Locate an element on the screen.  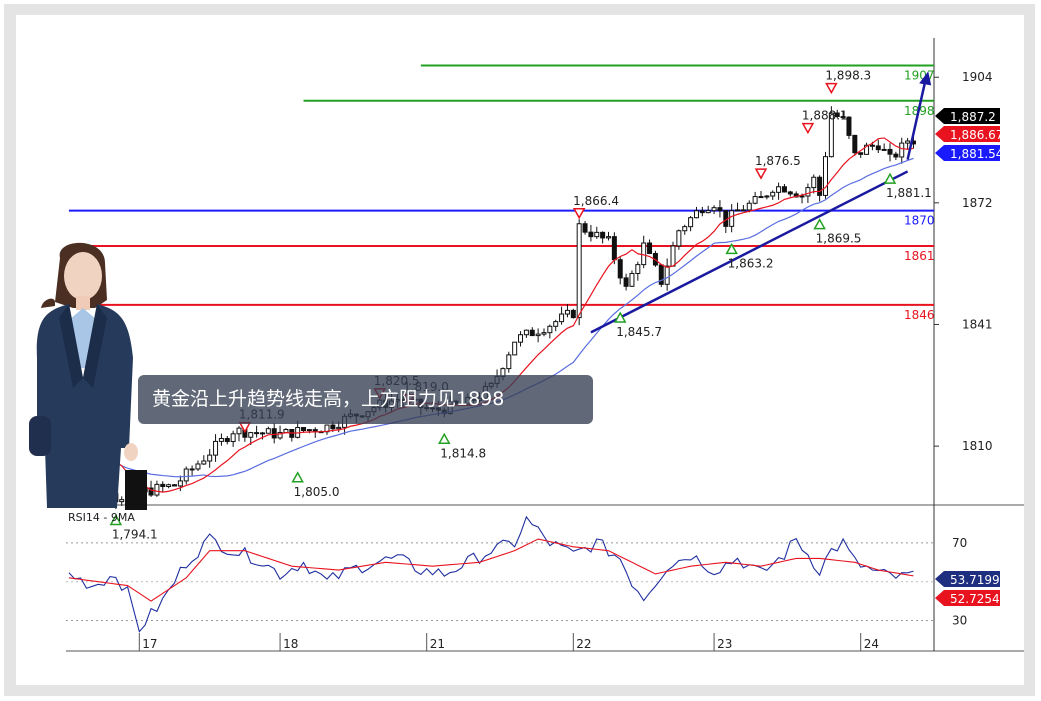
rsi-tick-label: 30 is located at coordinates (959, 620).